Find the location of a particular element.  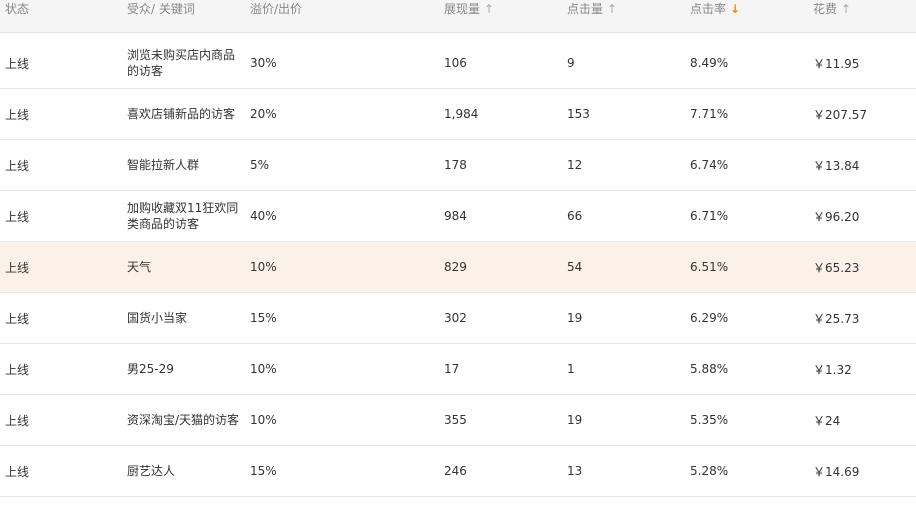

cell-impressions: 178 is located at coordinates (455, 165).